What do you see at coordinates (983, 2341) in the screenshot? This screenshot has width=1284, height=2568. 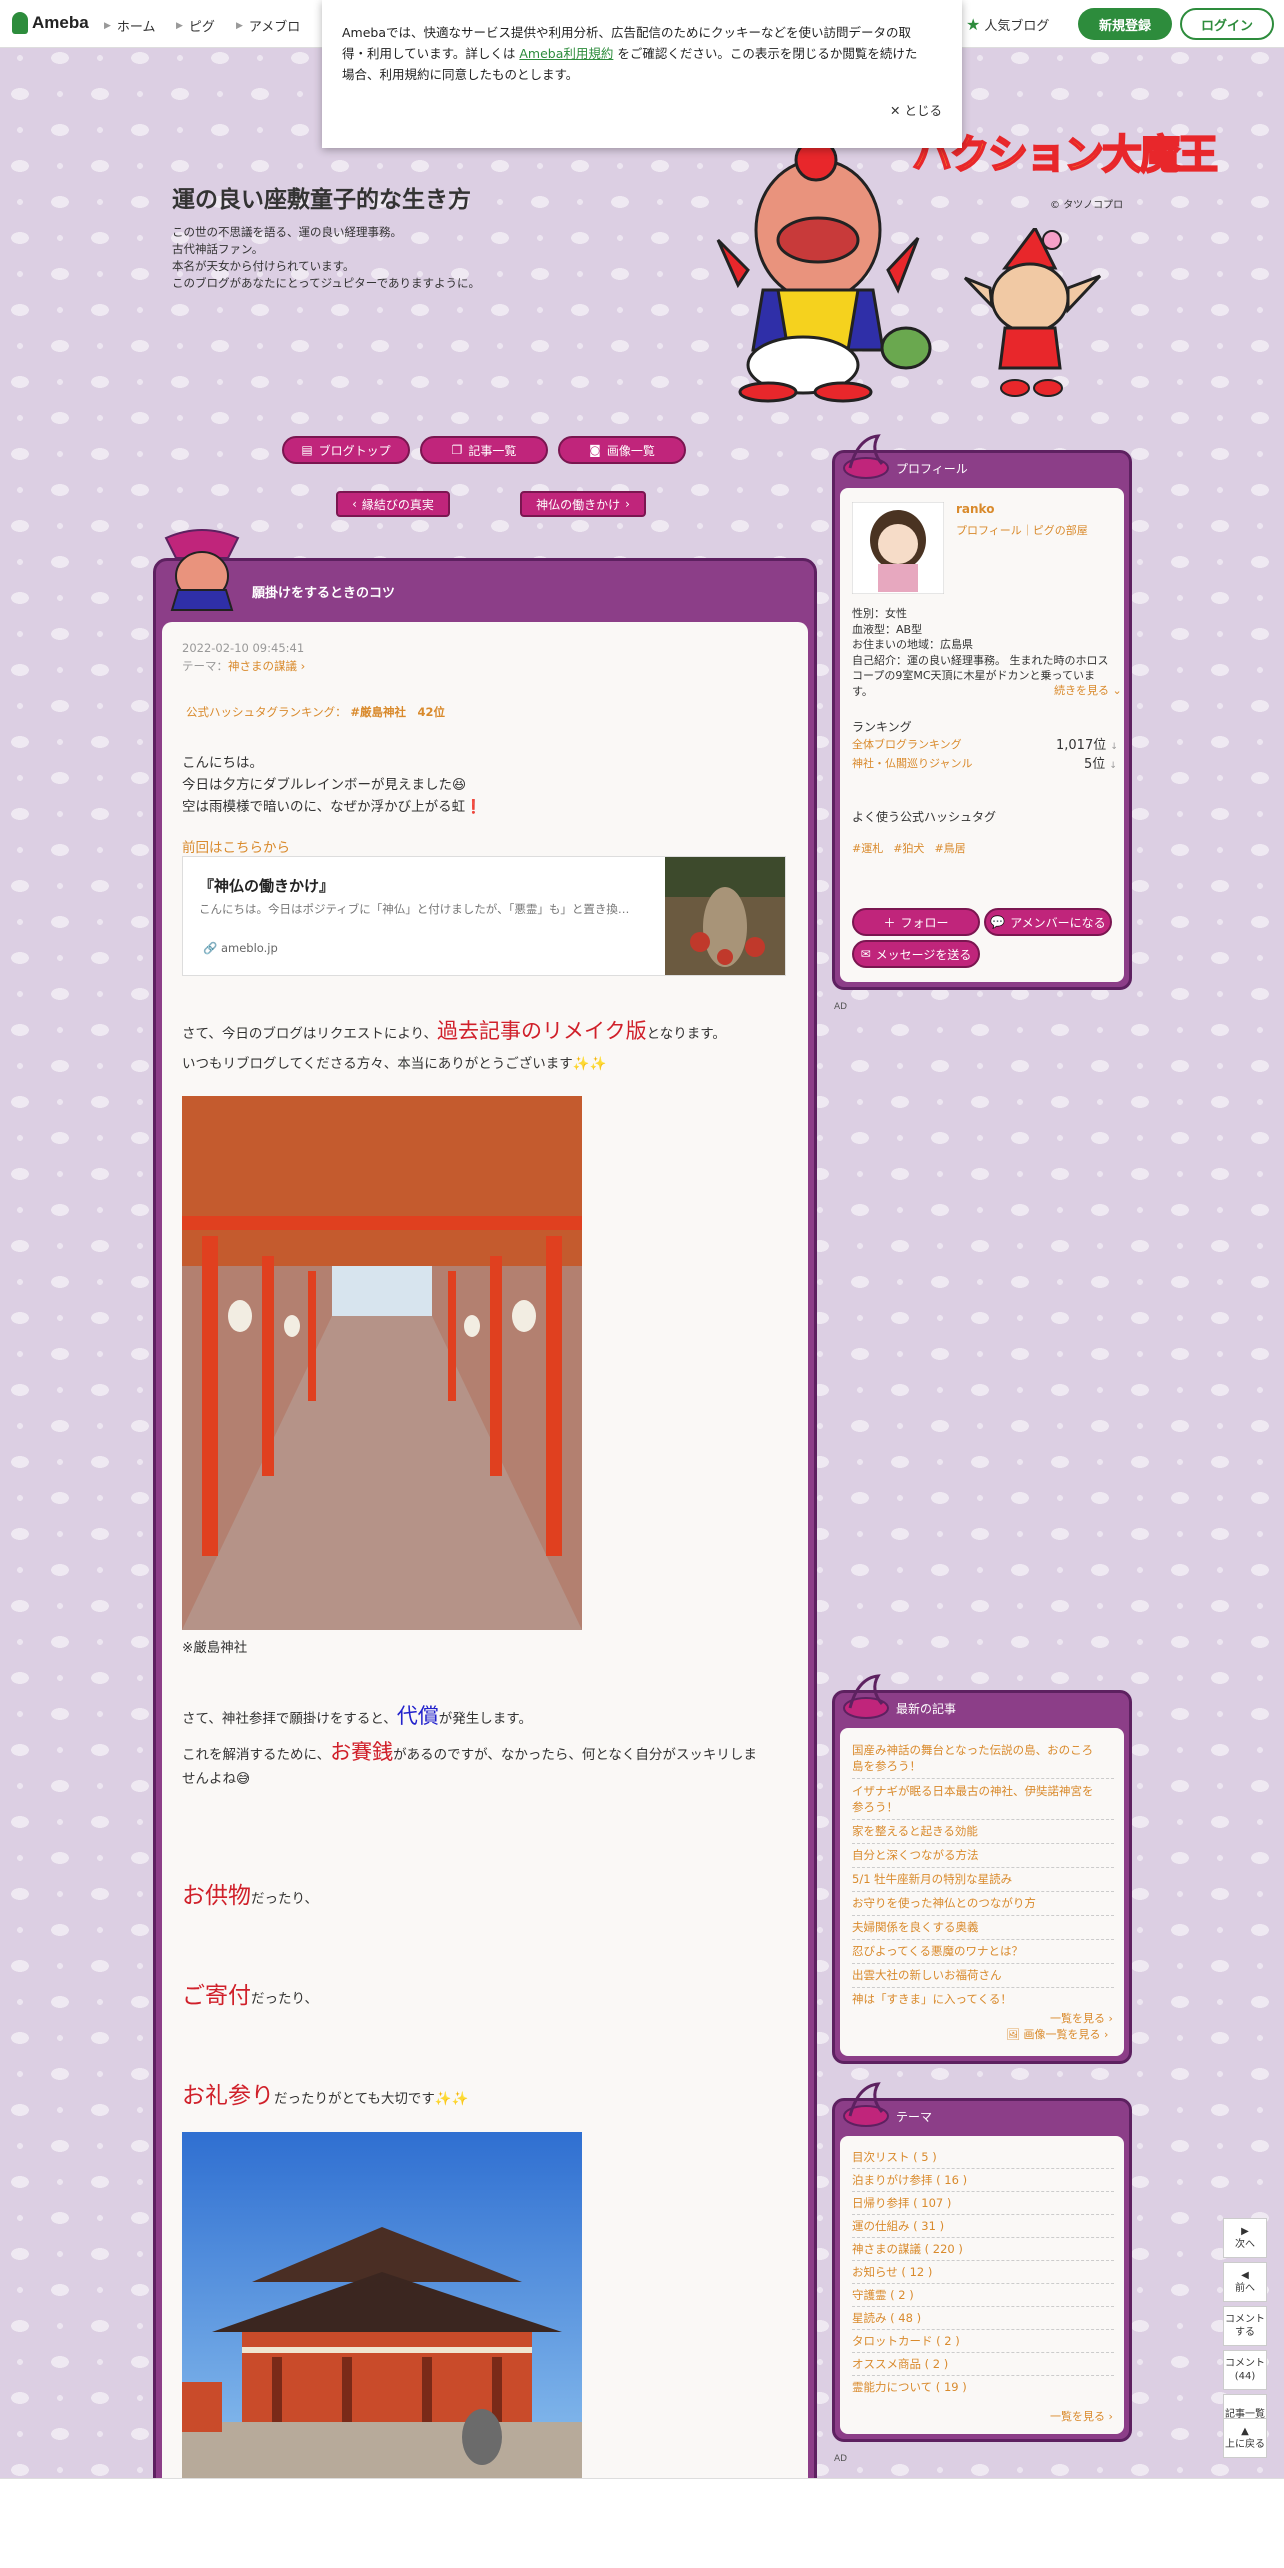 I see `theme-item: タロットカード ( 2 )` at bounding box center [983, 2341].